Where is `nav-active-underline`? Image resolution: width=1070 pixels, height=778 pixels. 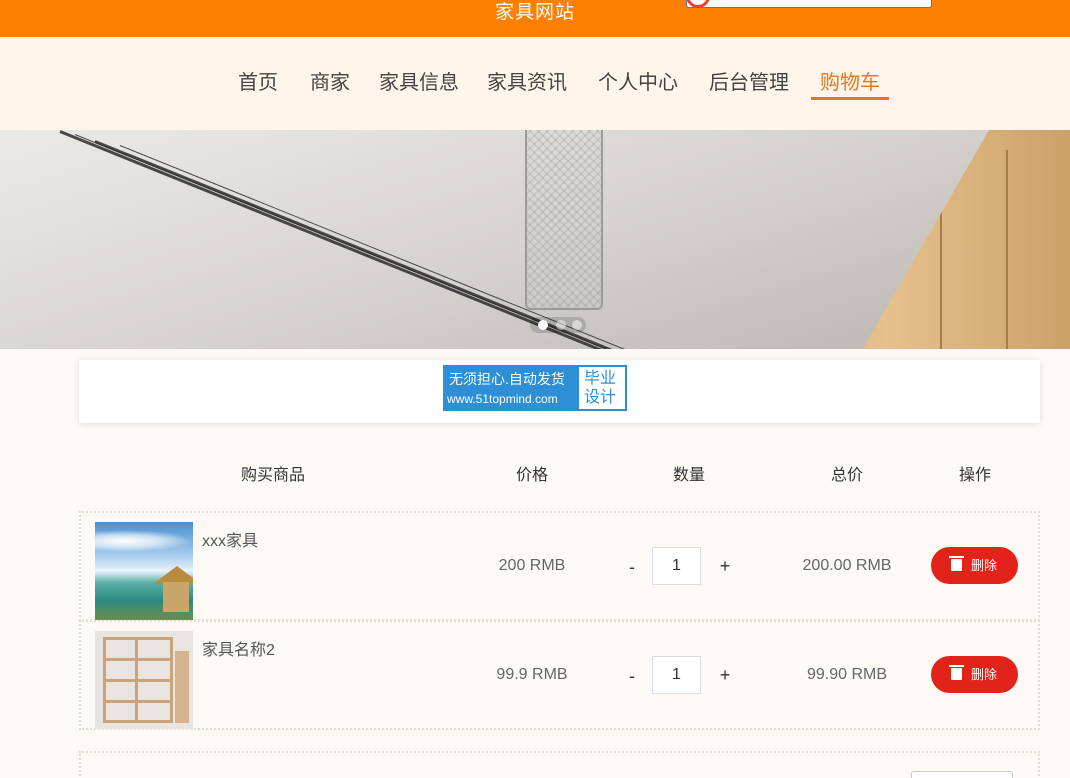
nav-active-underline is located at coordinates (850, 98).